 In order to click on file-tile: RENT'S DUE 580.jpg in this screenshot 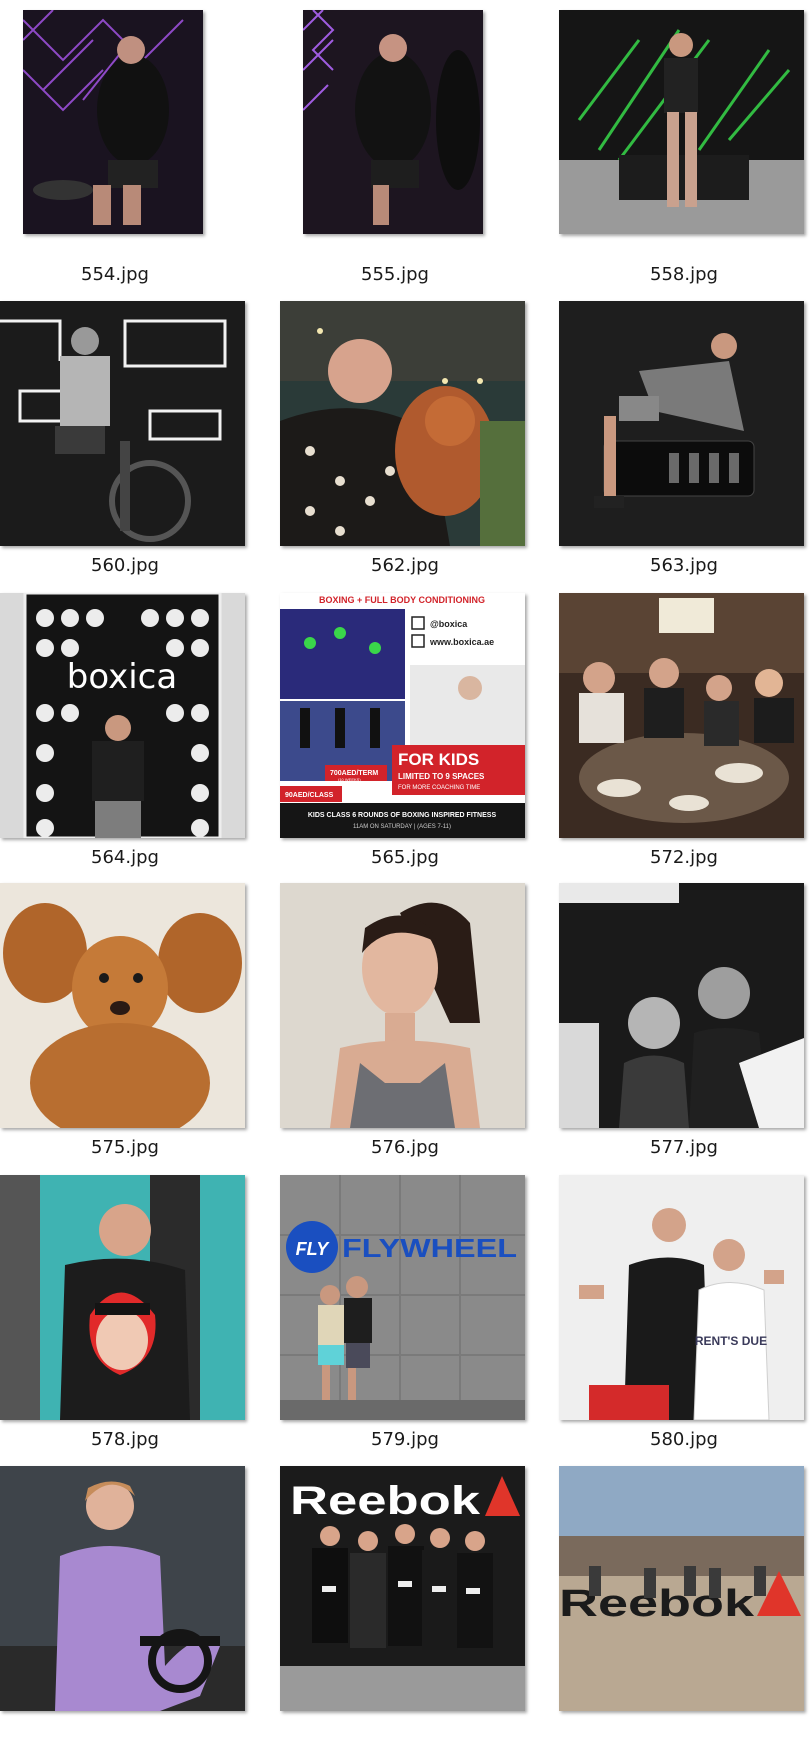, I will do `click(684, 1320)`.